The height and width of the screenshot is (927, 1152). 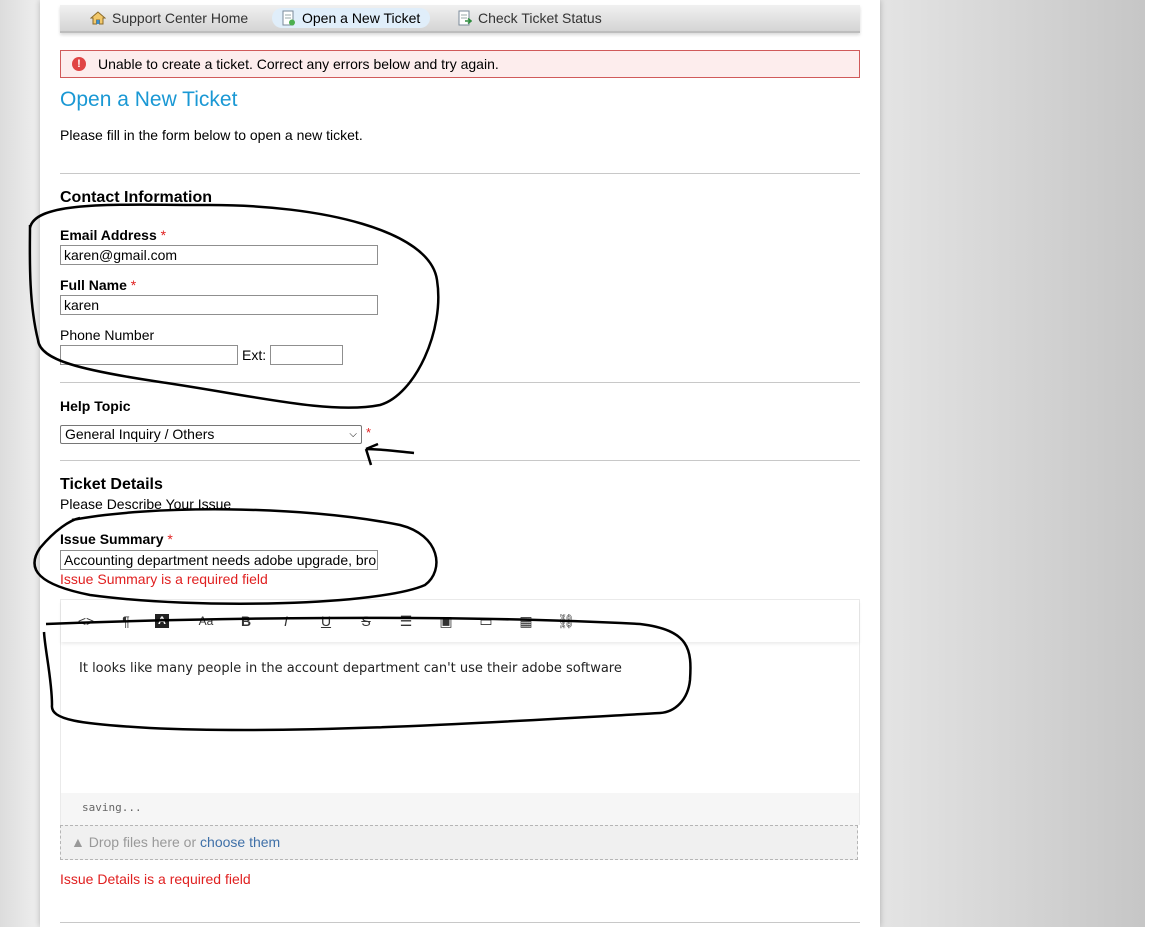 I want to click on phone-field, so click(x=149, y=355).